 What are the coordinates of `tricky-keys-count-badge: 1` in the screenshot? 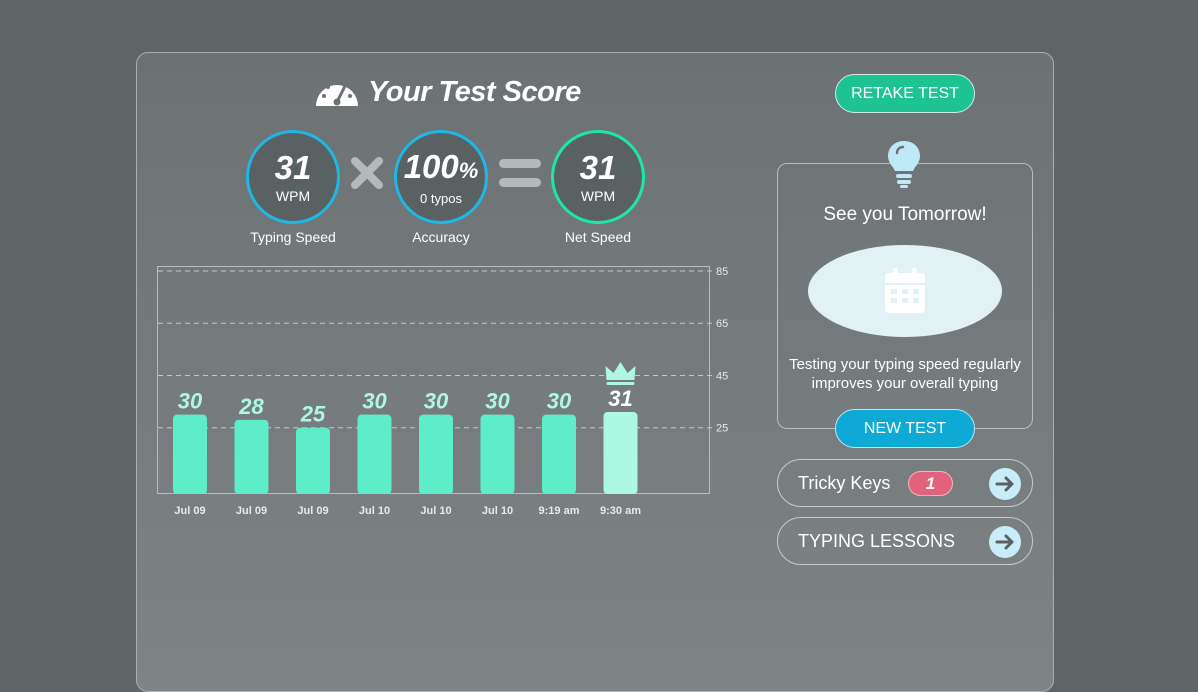 It's located at (930, 483).